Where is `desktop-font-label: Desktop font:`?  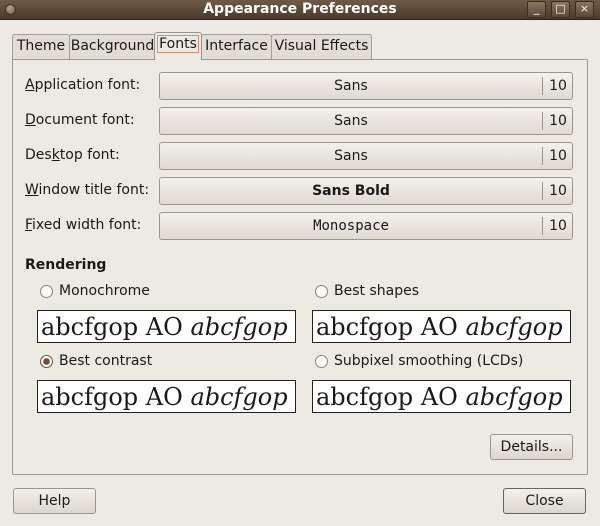
desktop-font-label: Desktop font: is located at coordinates (72, 155).